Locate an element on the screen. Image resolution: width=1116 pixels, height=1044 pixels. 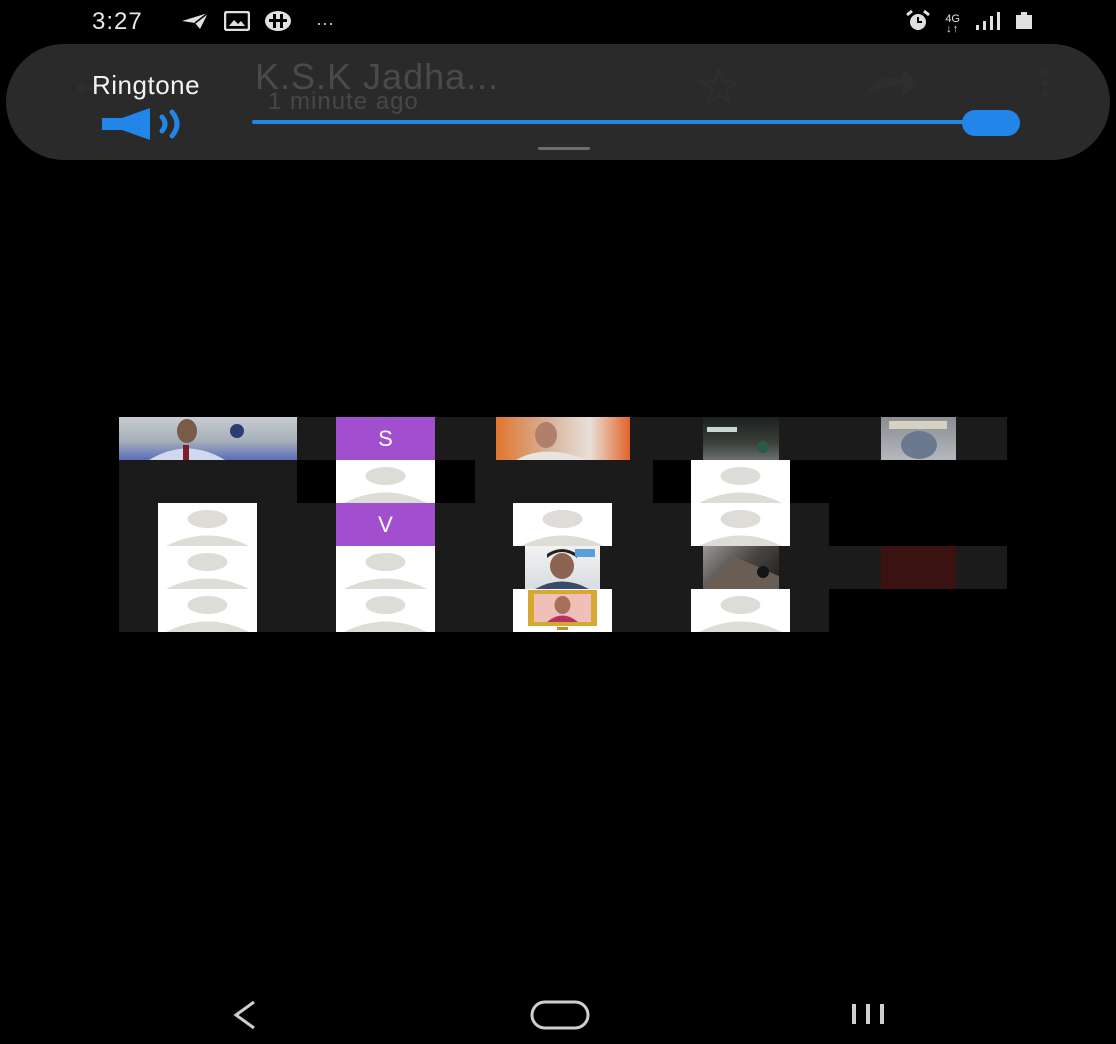
participant-initial-tile: S is located at coordinates (385, 438).